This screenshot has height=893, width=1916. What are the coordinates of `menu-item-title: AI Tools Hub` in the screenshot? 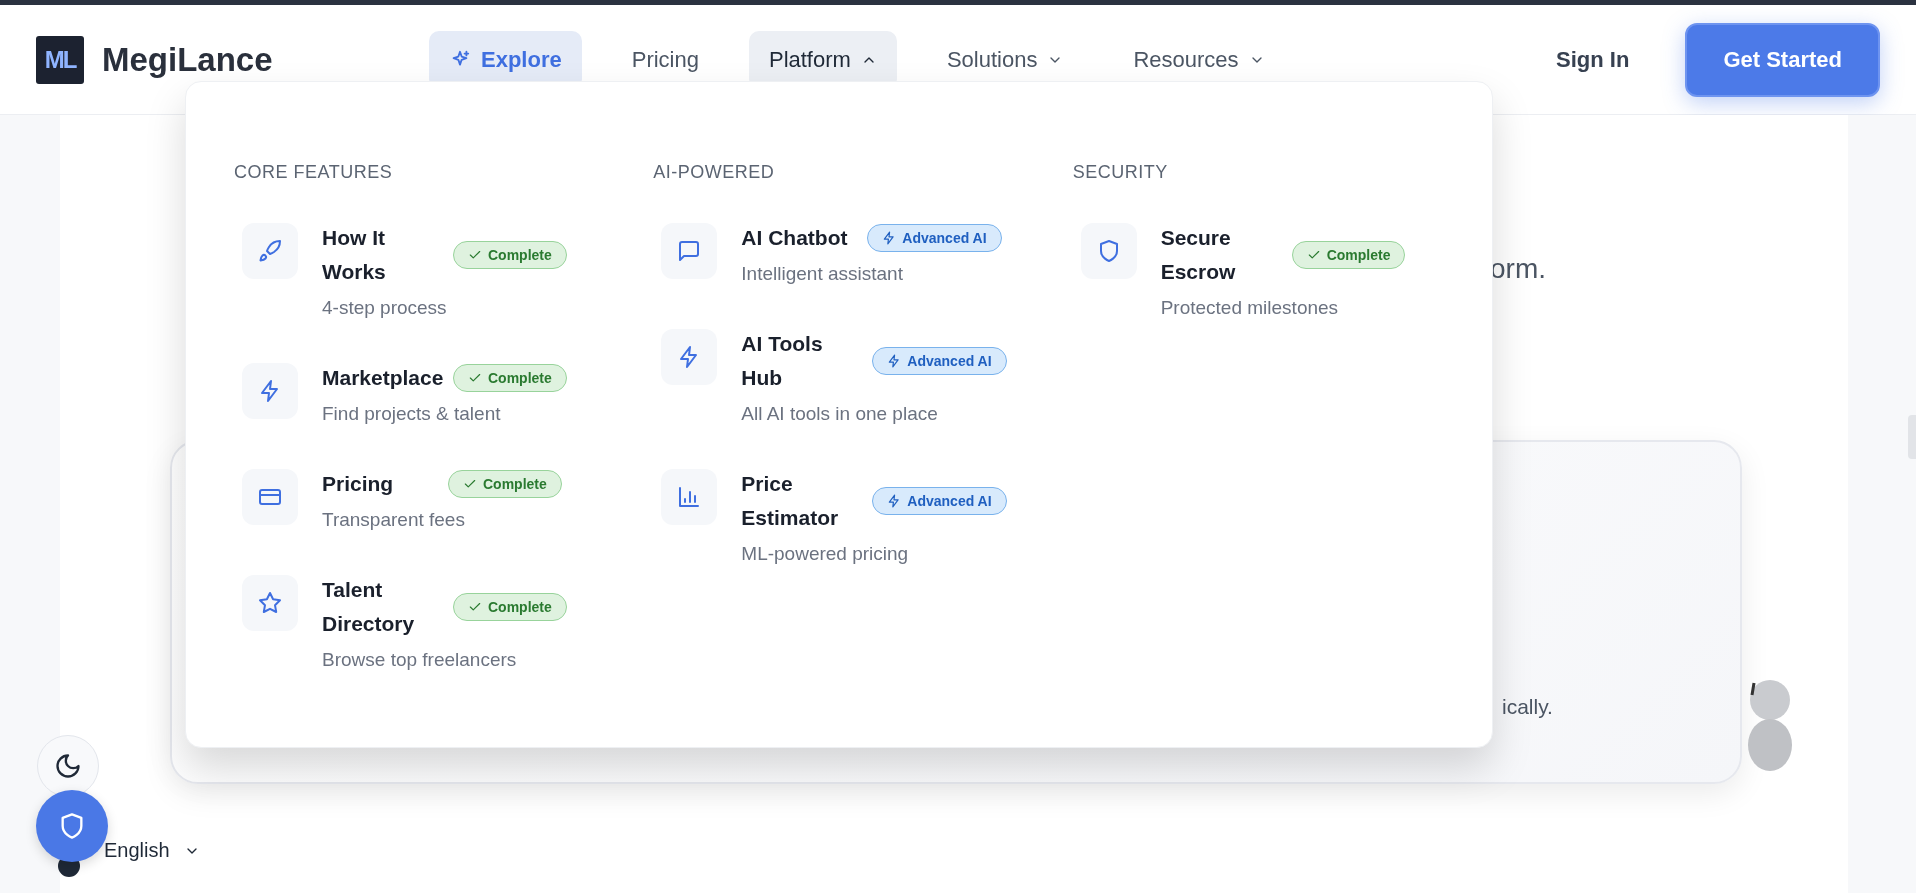 It's located at (802, 361).